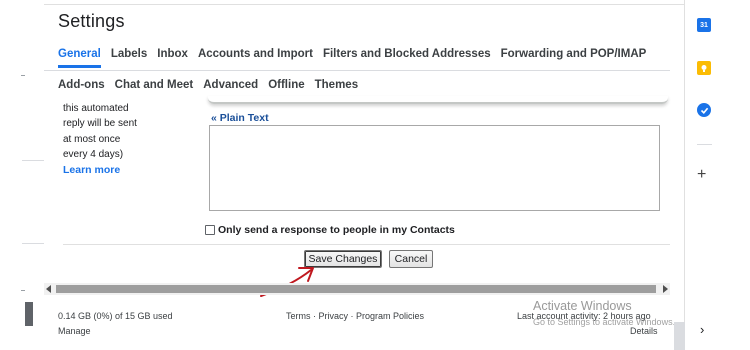 Image resolution: width=750 pixels, height=350 pixels. I want to click on tab-forwarding-and-pop-imap: Forwarding and POP/IMAP, so click(574, 58).